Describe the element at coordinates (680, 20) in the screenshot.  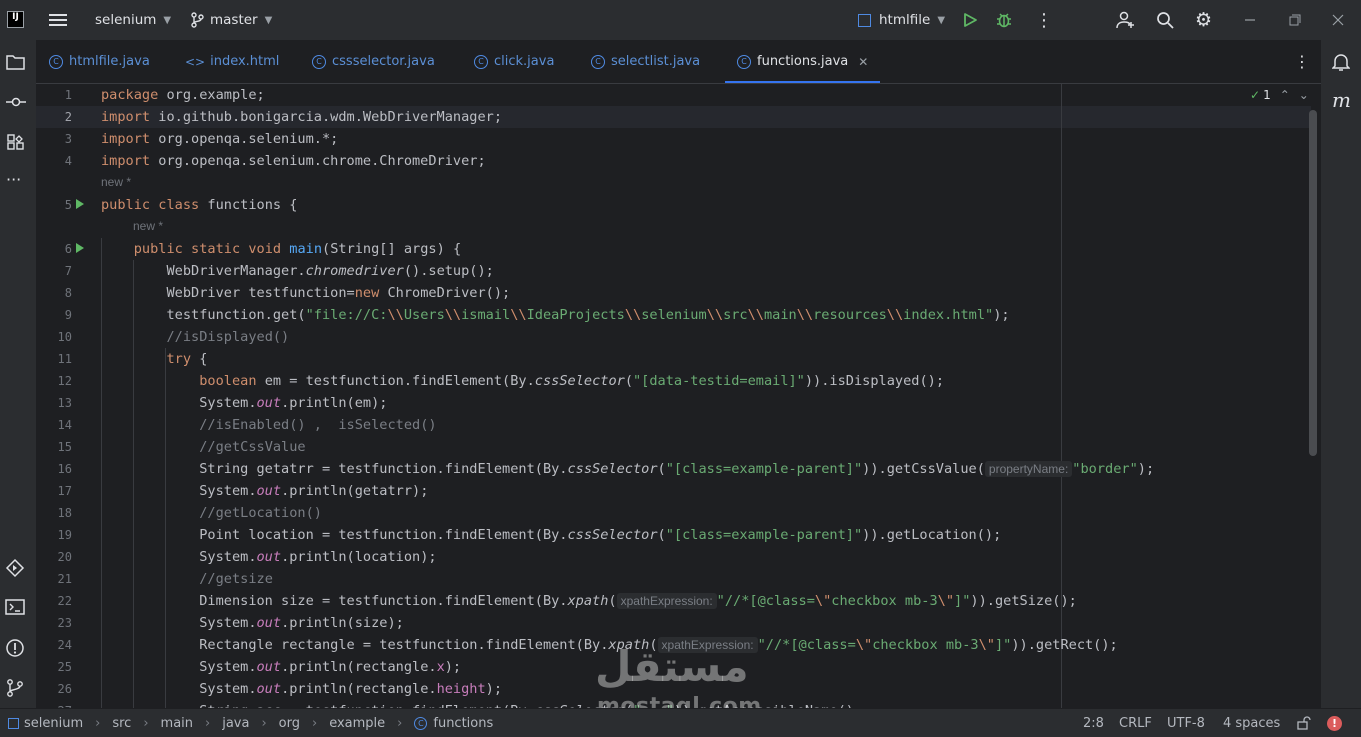
I see `title-bar: IJ selenium ▼ master ▼ htmlfile ▼ ⋮ ⚙` at that location.